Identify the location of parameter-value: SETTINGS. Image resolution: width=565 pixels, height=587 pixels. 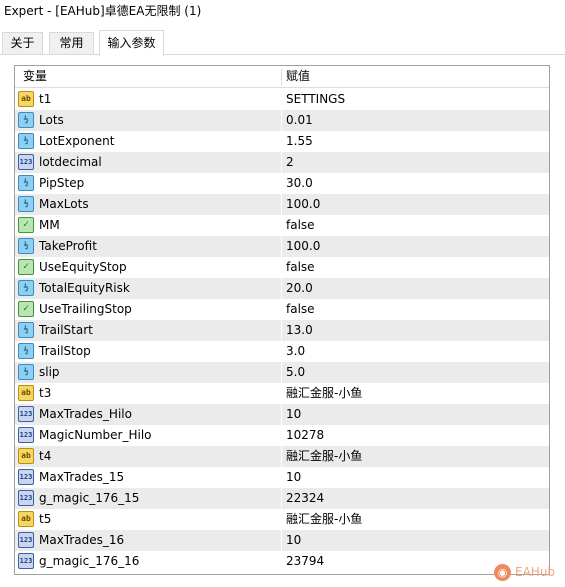
(315, 99).